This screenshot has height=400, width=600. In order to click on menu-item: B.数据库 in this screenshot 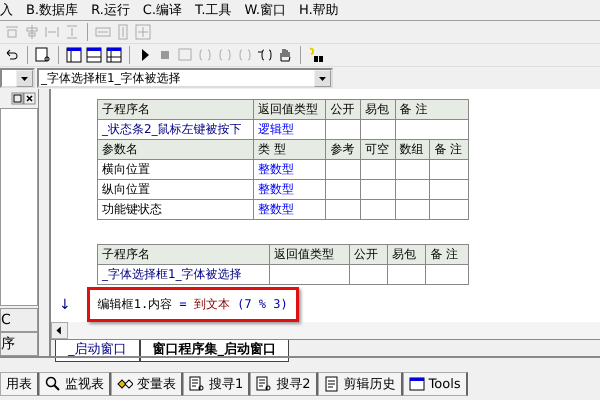, I will do `click(52, 10)`.